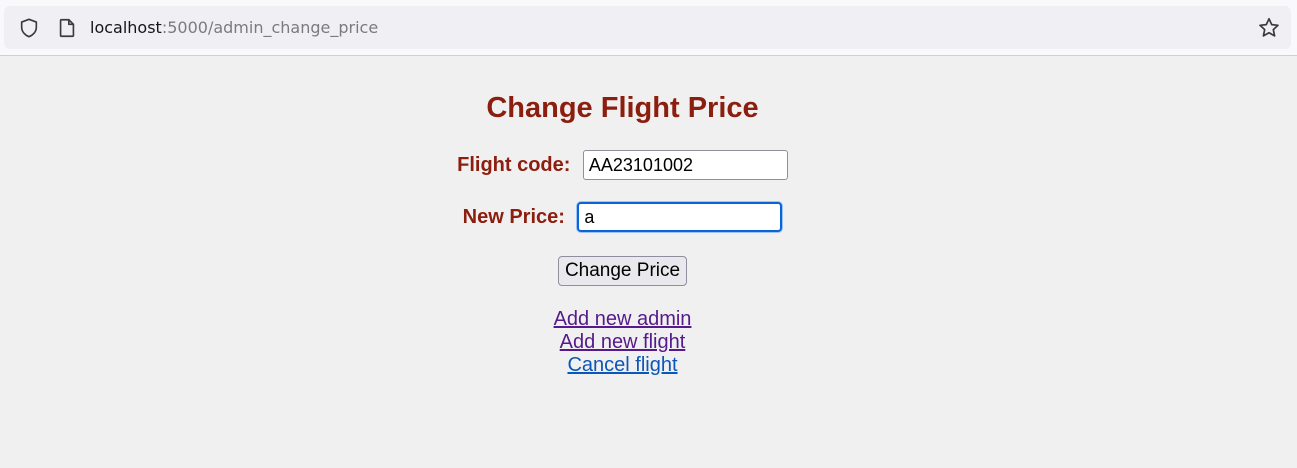 The image size is (1297, 468). I want to click on new-price-input, so click(680, 217).